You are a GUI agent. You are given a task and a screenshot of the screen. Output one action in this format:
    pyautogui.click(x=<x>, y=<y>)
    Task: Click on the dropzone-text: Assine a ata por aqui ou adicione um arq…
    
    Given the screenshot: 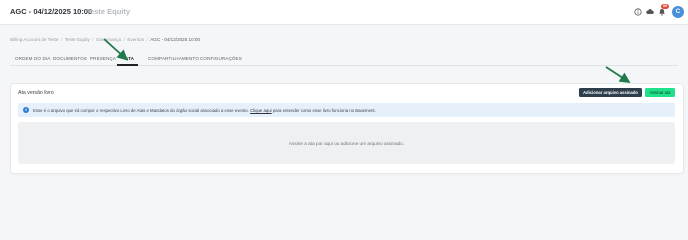 What is the action you would take?
    pyautogui.click(x=346, y=143)
    